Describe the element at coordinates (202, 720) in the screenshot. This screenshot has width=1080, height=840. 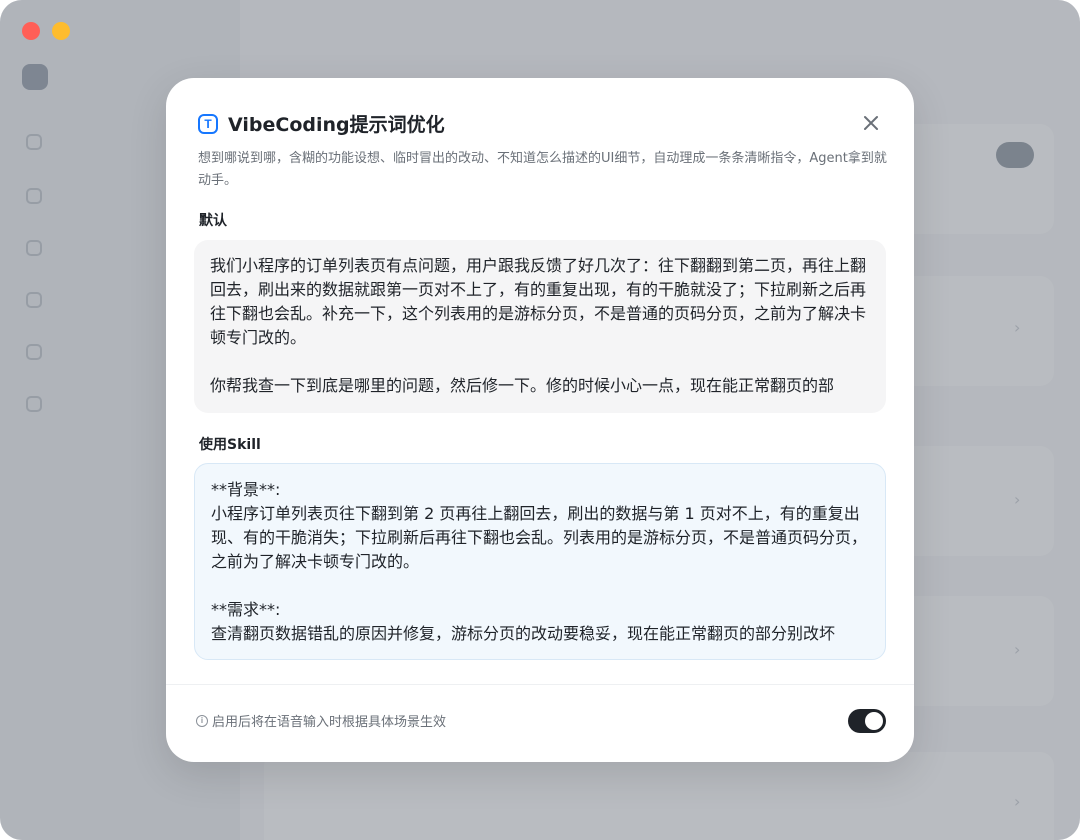
I see `info-icon: i` at that location.